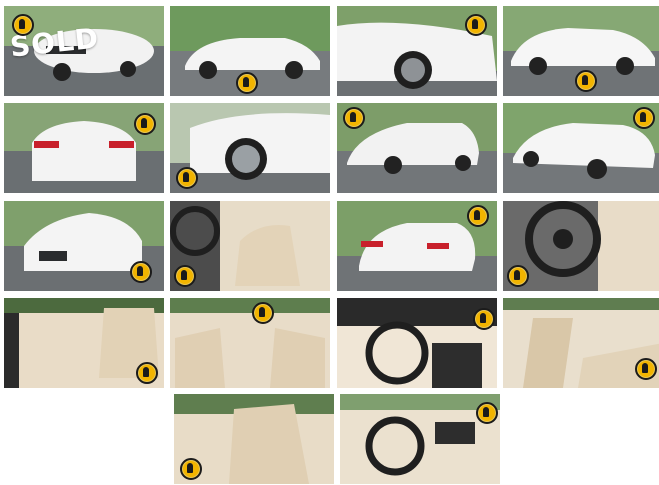 This screenshot has height=485, width=659. What do you see at coordinates (581, 246) in the screenshot?
I see `photo-steering-wheel` at bounding box center [581, 246].